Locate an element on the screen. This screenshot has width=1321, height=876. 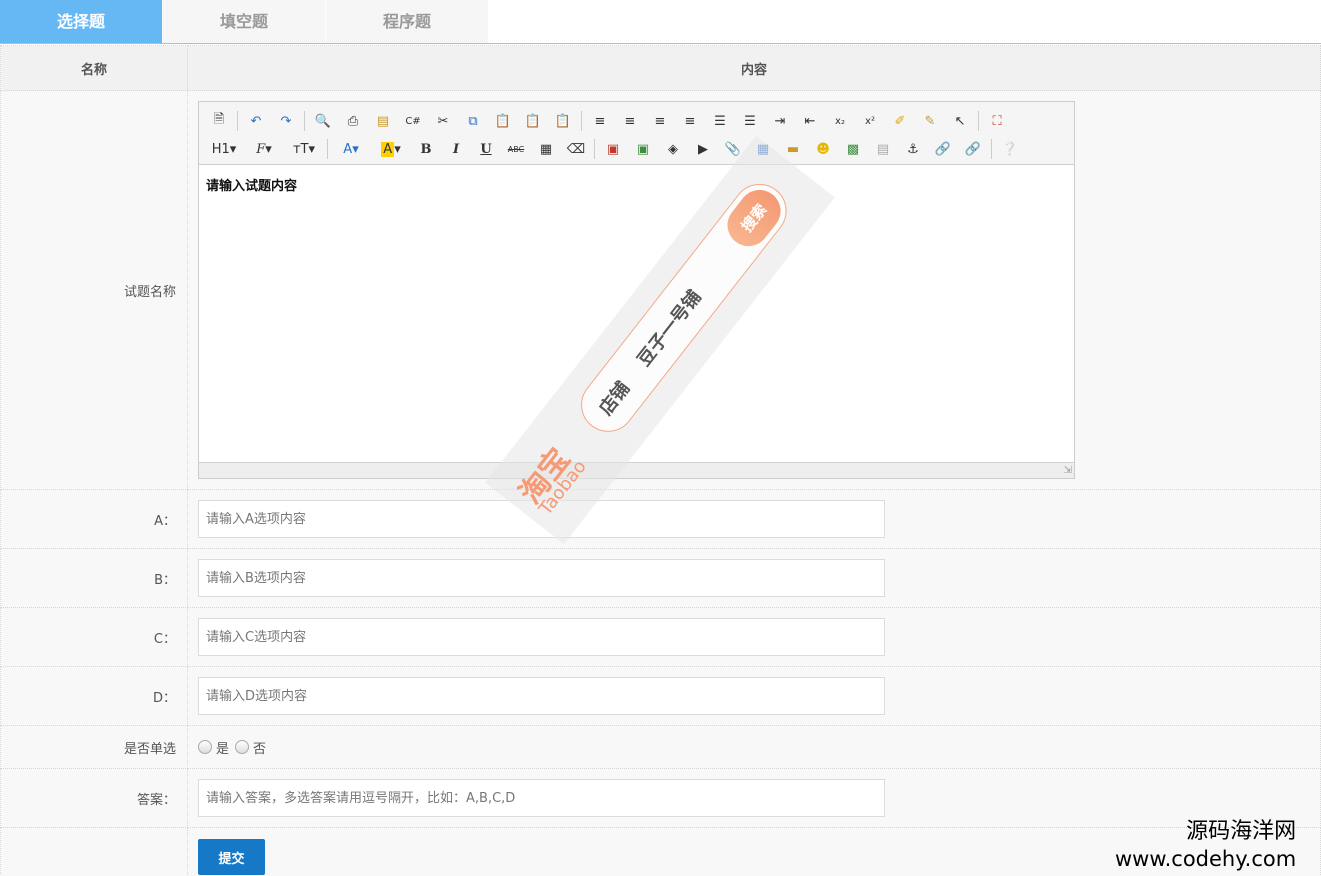
unlink-icon: 🔗 is located at coordinates (973, 149).